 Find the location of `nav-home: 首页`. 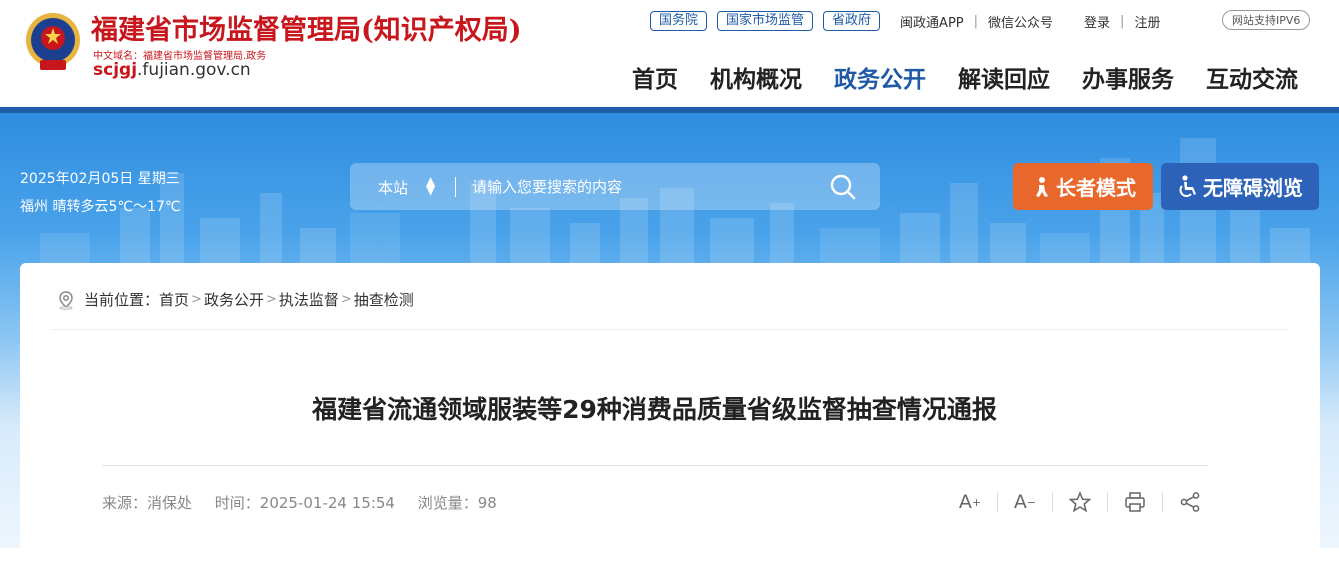

nav-home: 首页 is located at coordinates (655, 77).